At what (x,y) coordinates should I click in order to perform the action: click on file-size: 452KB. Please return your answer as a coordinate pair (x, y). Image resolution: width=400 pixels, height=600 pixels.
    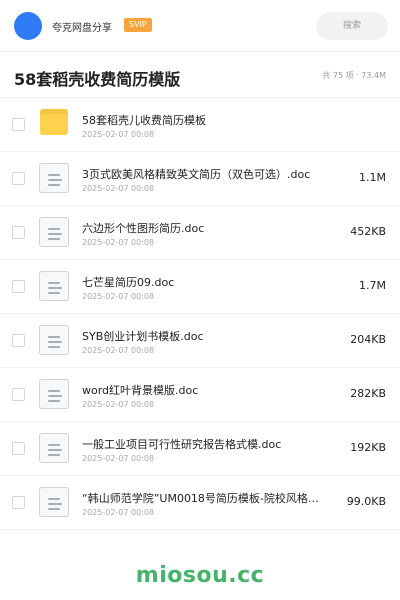
    Looking at the image, I should click on (368, 231).